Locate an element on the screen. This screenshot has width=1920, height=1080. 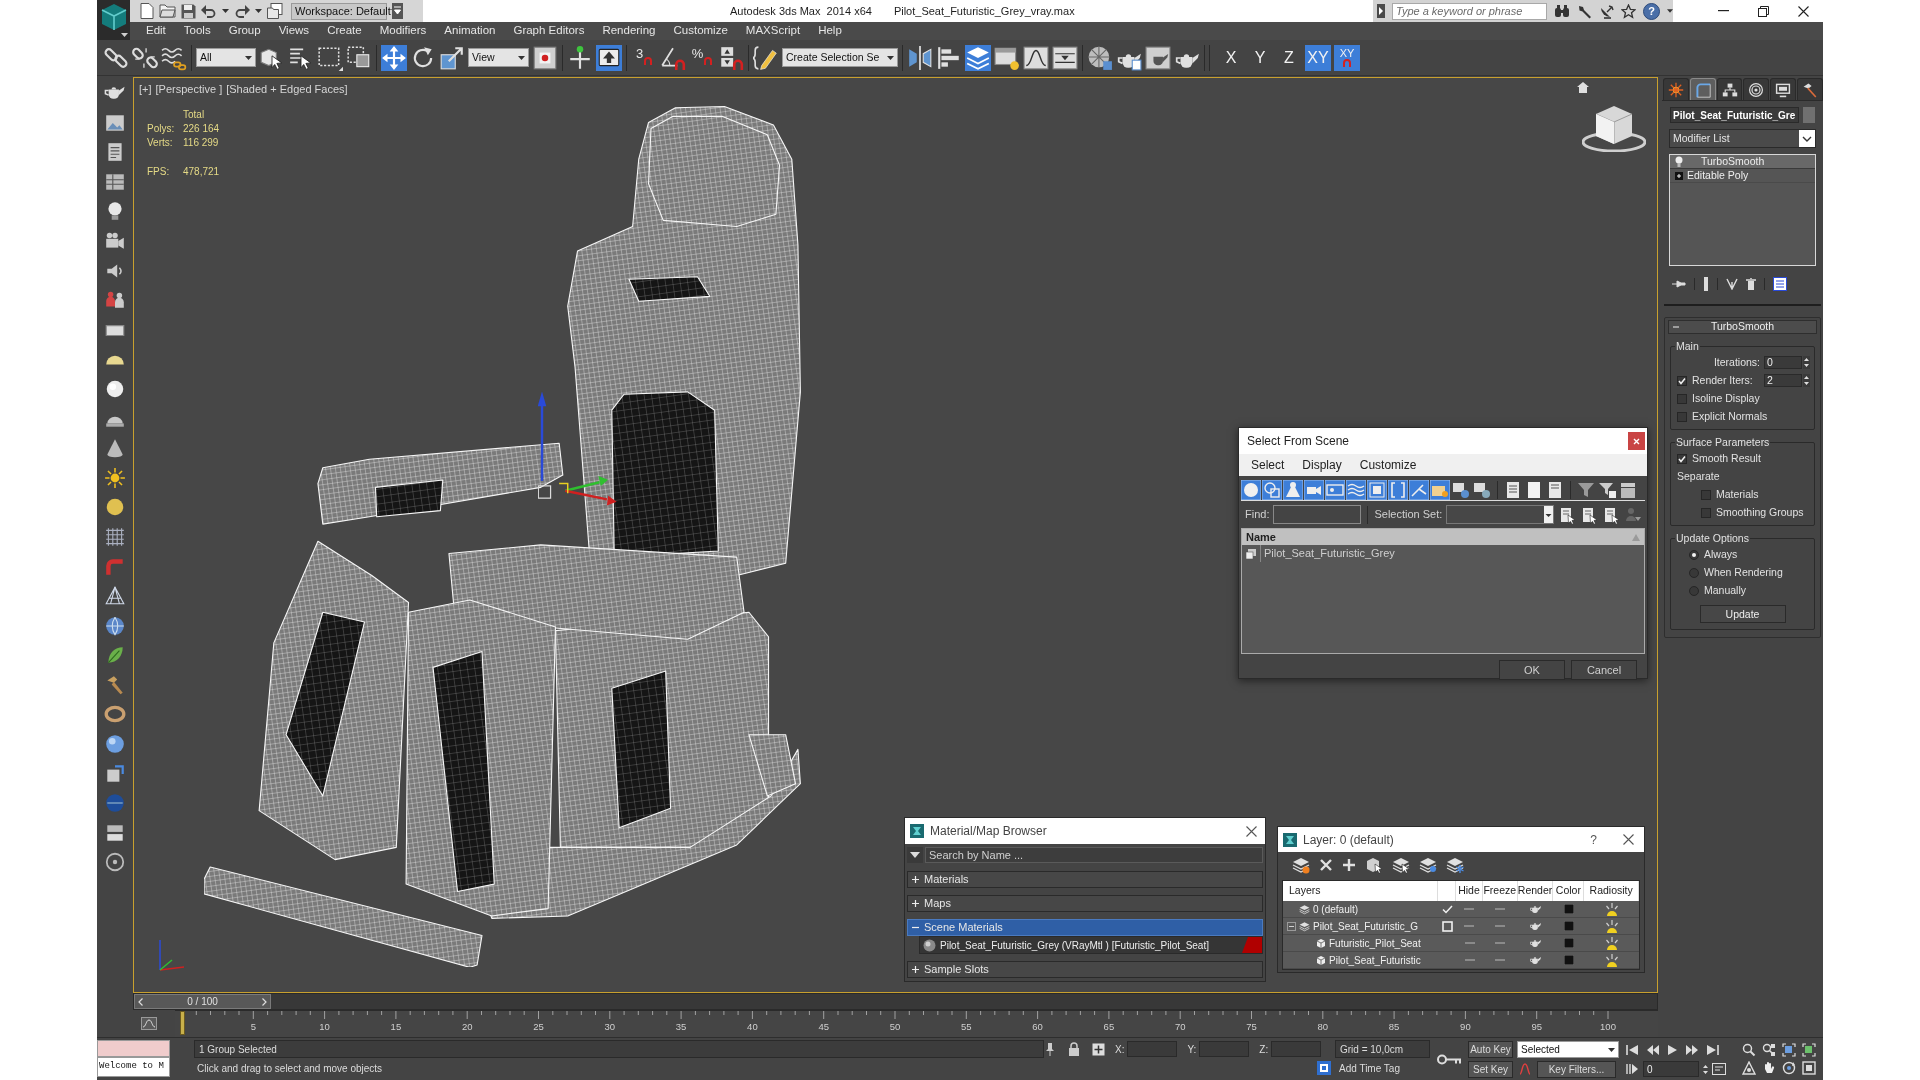
camera-icon is located at coordinates (1314, 489).